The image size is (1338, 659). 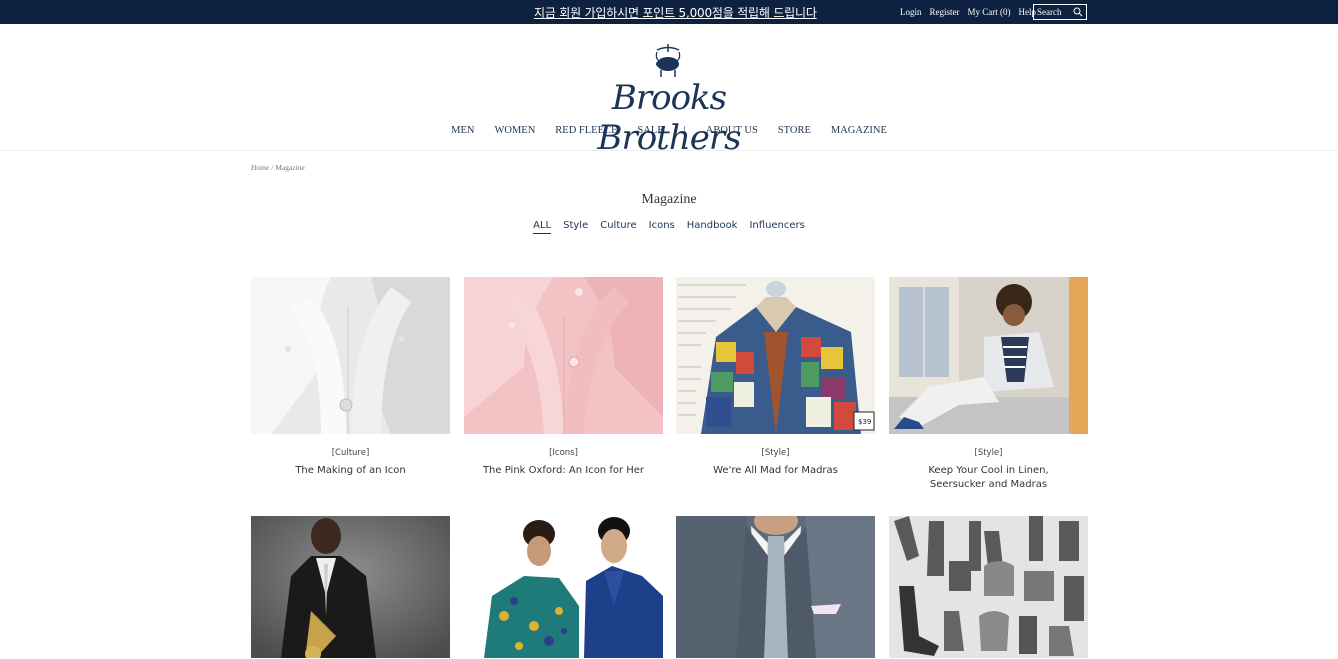 I want to click on breadcrumb-home: Home, so click(x=260, y=167).